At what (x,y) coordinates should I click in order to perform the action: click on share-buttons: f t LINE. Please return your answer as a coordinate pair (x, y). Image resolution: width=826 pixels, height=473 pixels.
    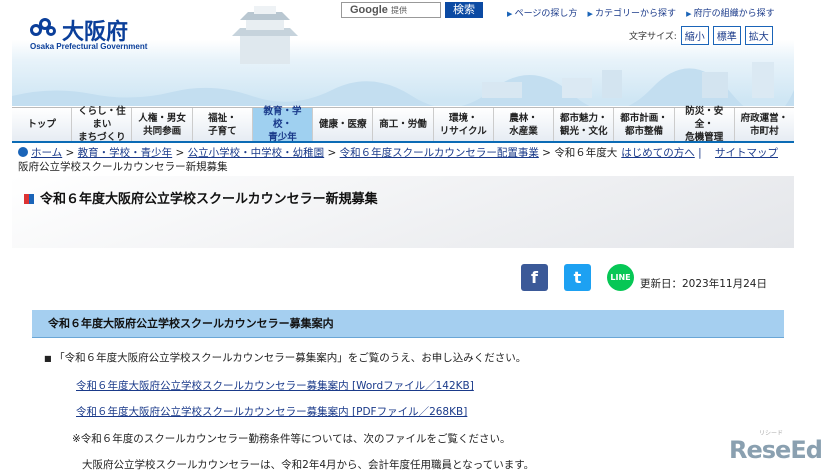
    Looking at the image, I should click on (585, 277).